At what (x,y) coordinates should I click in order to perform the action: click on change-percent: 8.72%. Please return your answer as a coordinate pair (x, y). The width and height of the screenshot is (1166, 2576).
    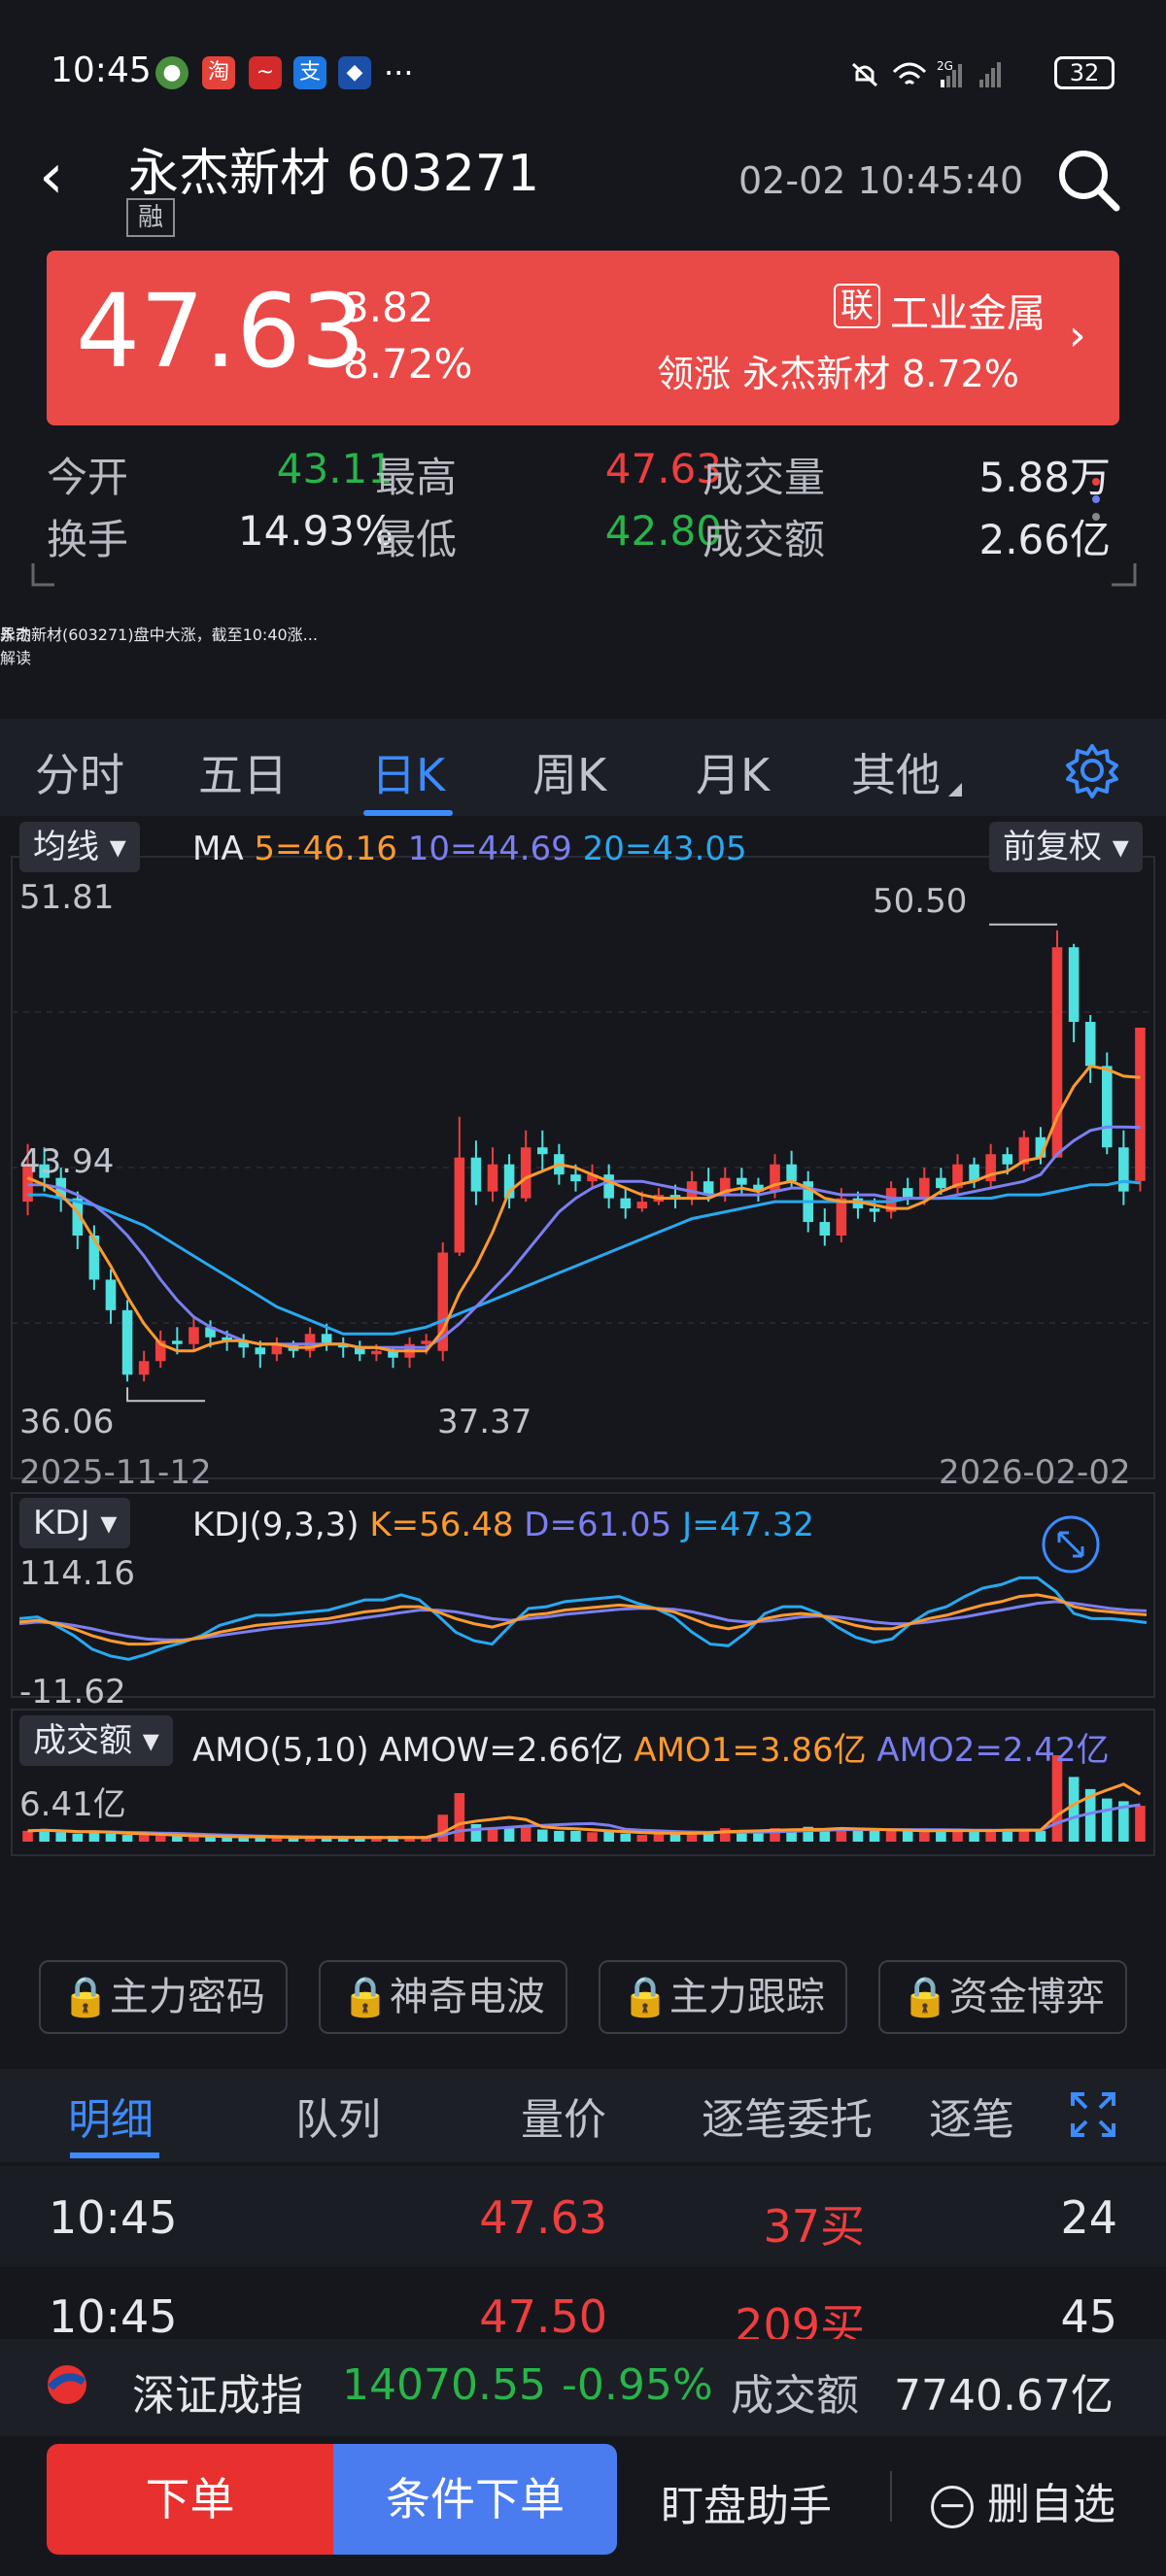
    Looking at the image, I should click on (408, 364).